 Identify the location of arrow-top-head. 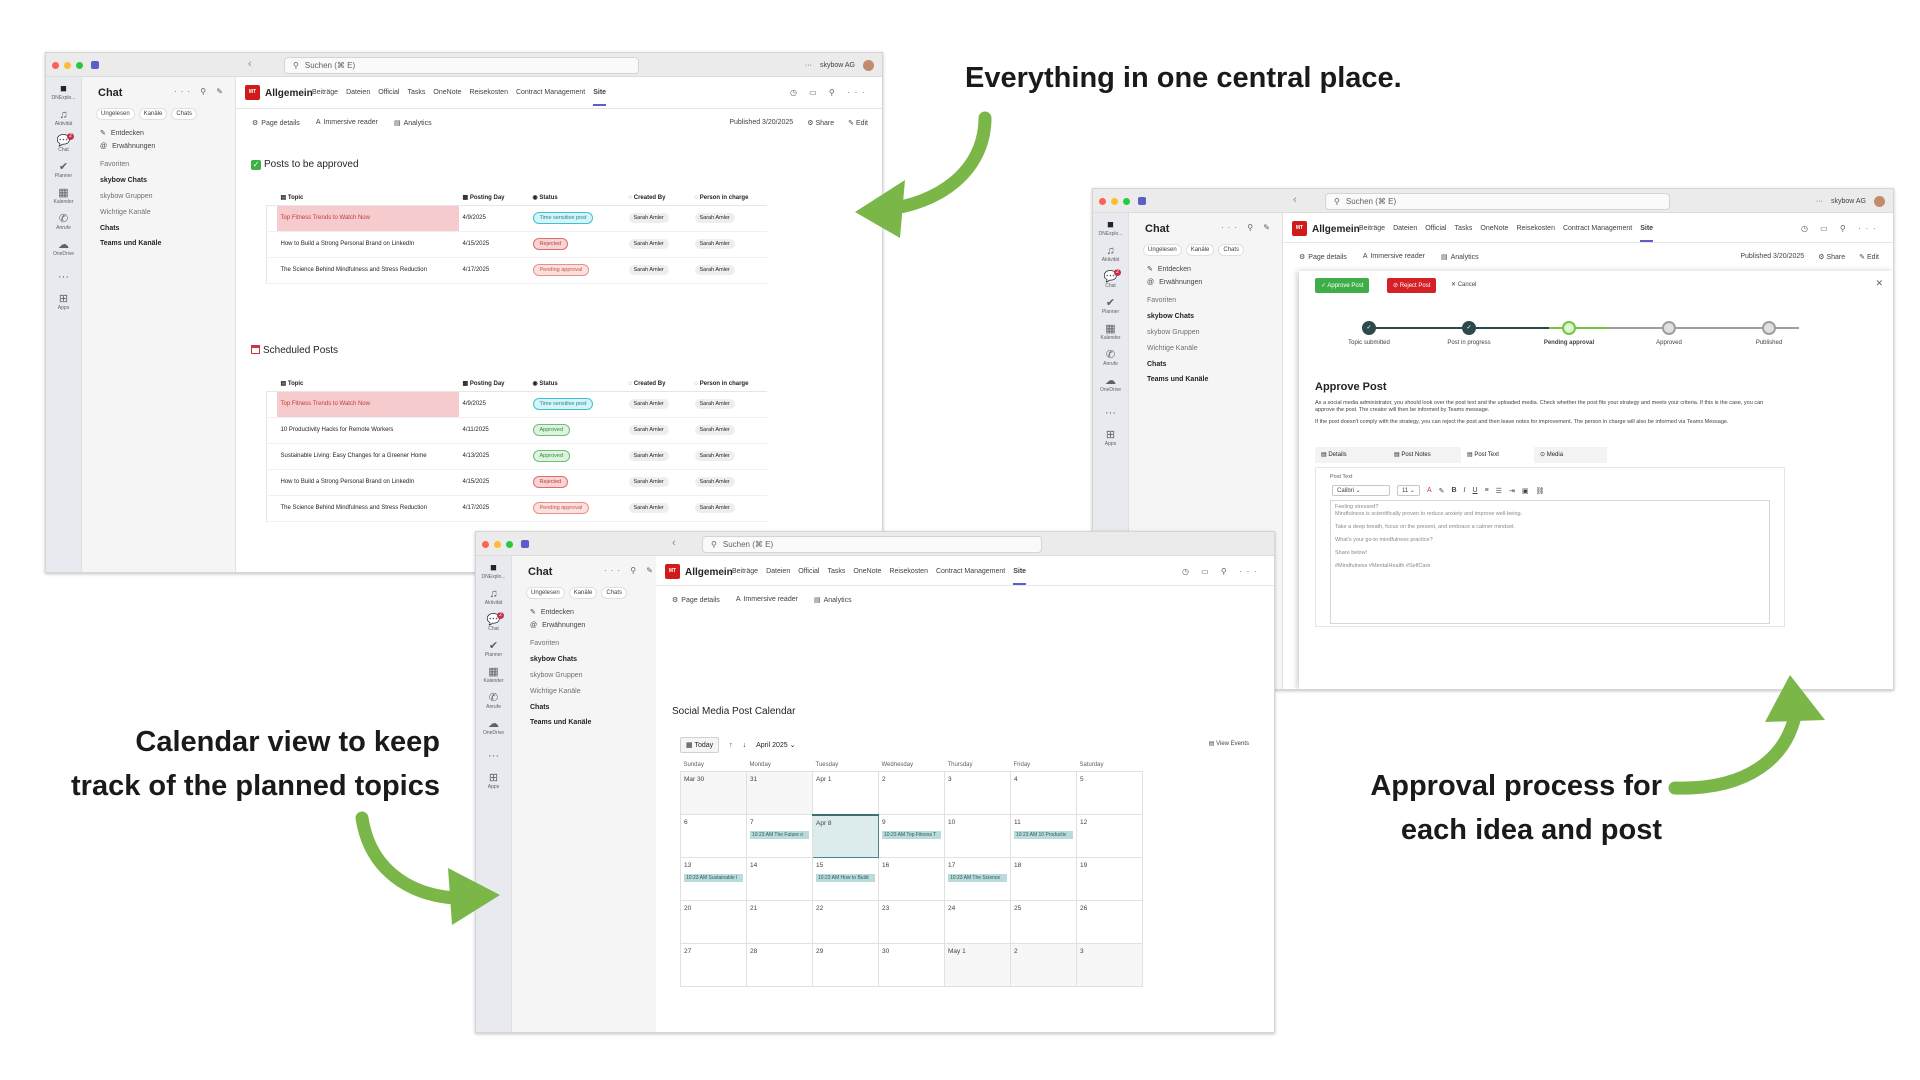
(880, 209).